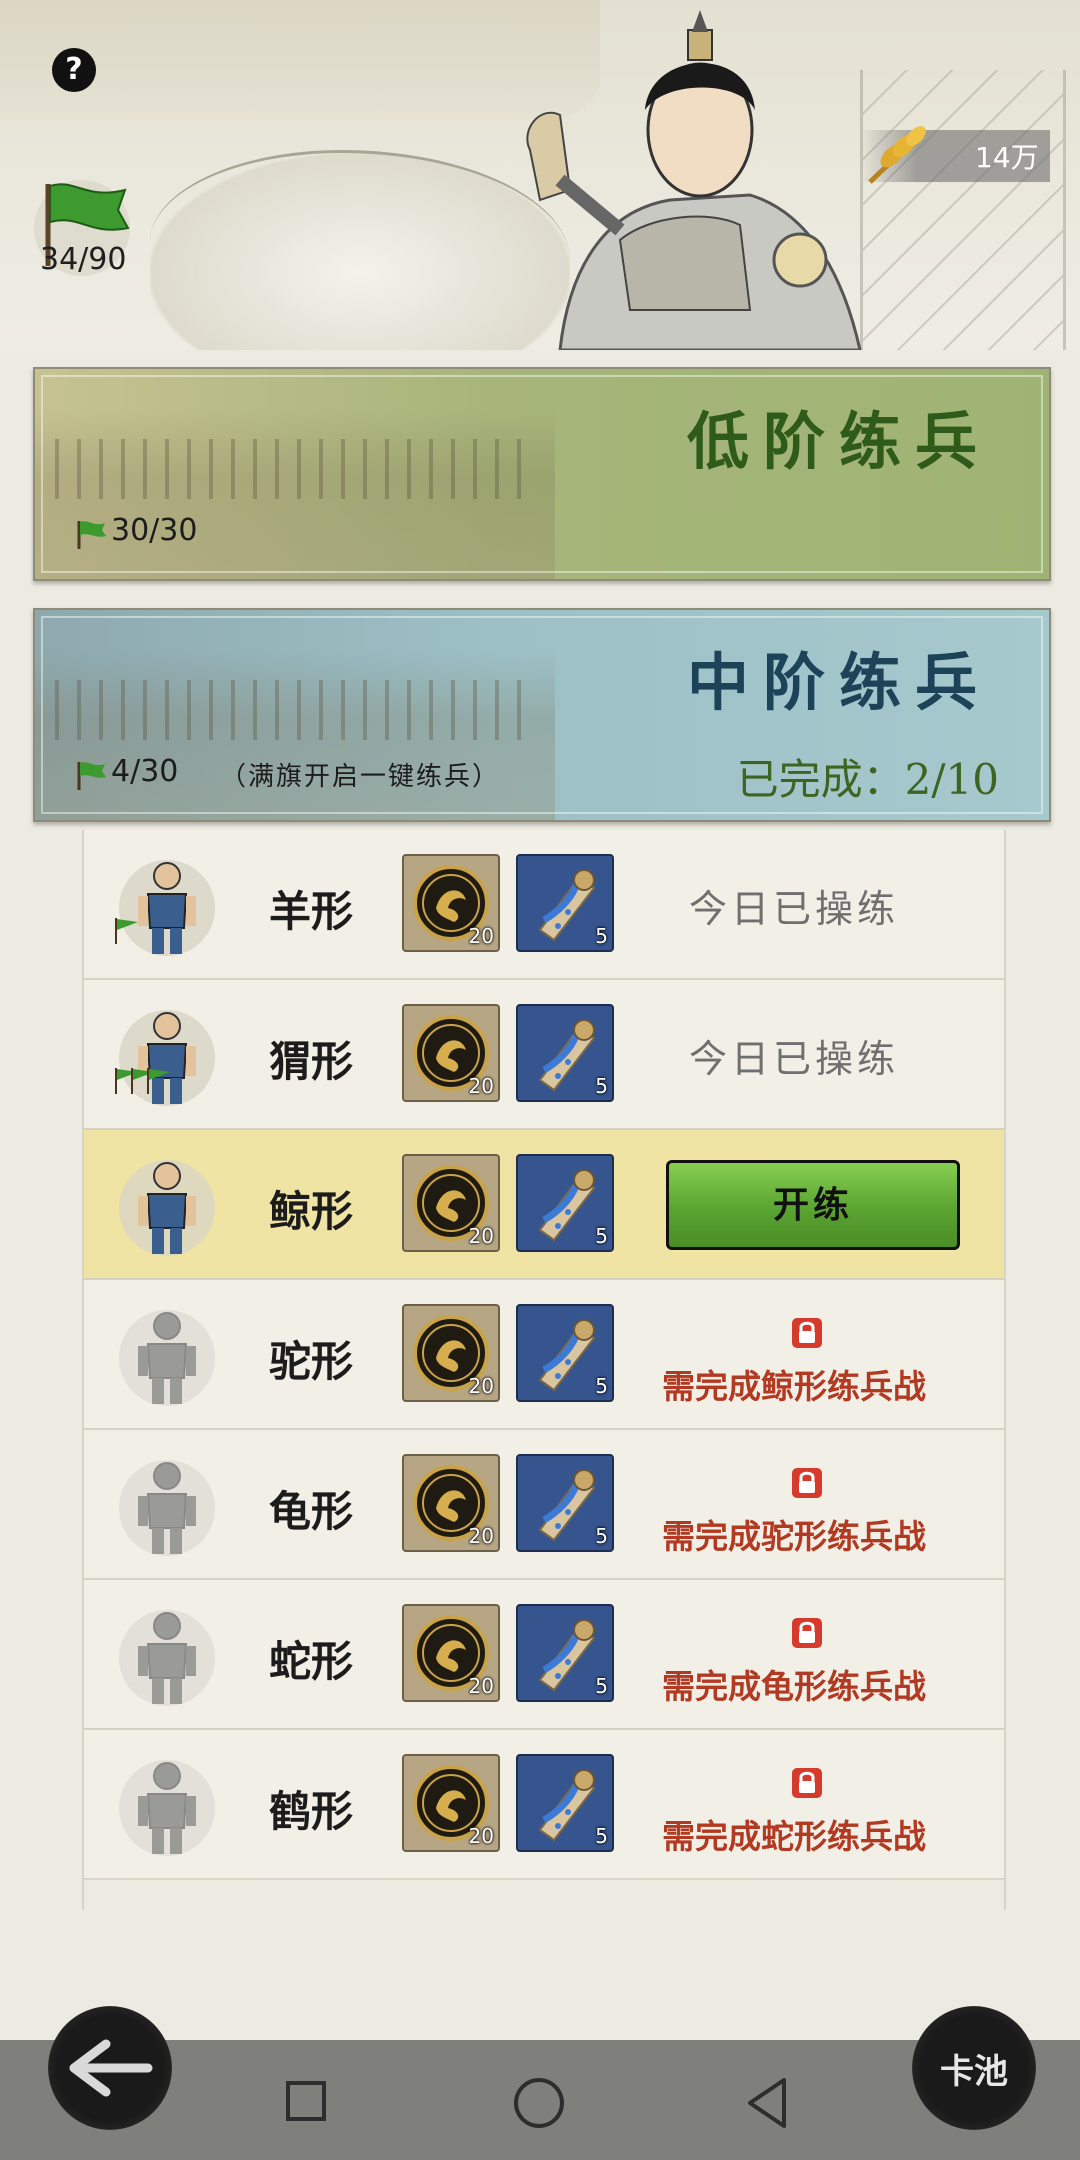 The width and height of the screenshot is (1080, 2160). I want to click on formation-name: 龟形, so click(311, 1511).